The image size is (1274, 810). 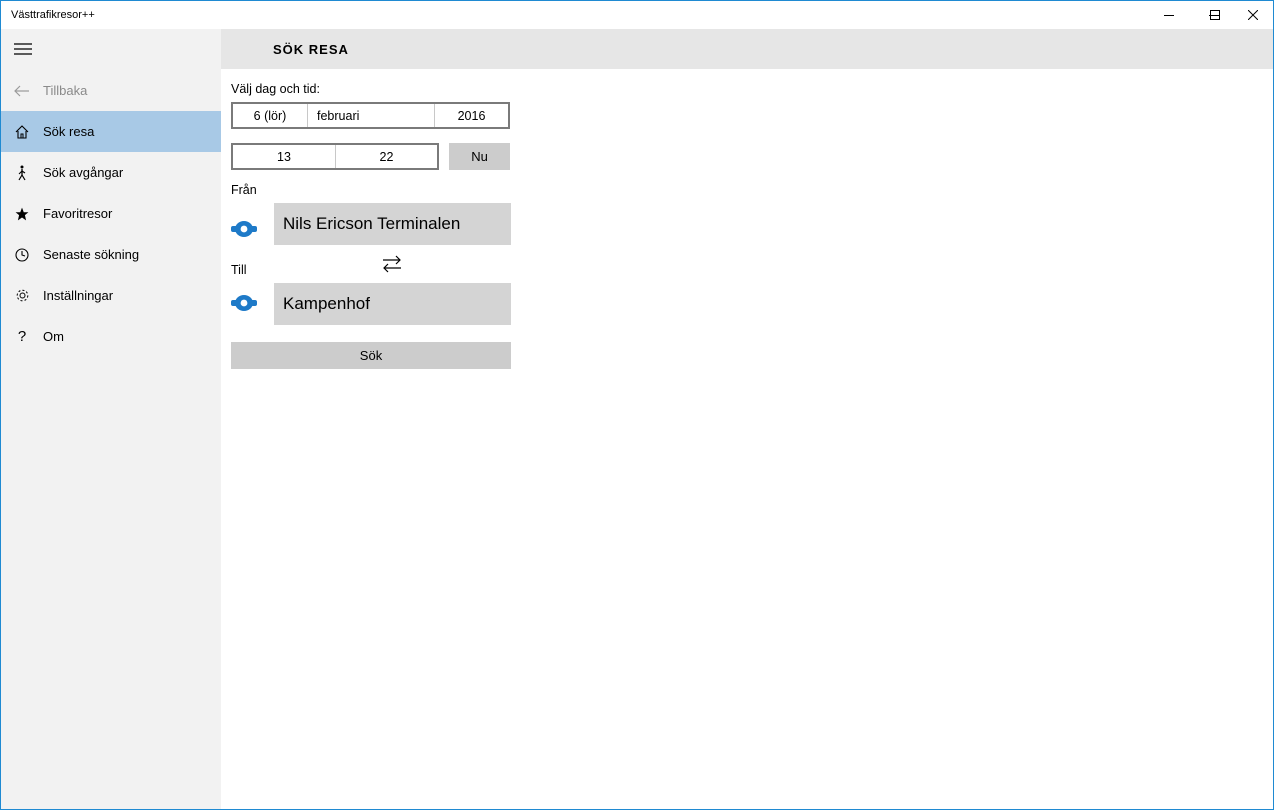 I want to click on sidebar-item-label: Senaste sökning, so click(x=91, y=254).